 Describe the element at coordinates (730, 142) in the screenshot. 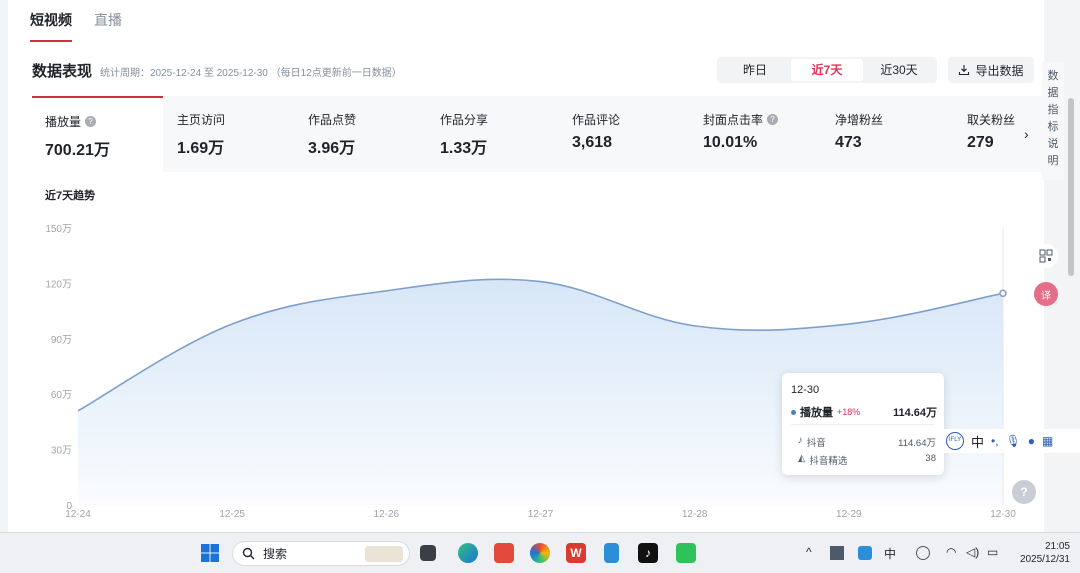

I see `metric-value: 10.01%` at that location.